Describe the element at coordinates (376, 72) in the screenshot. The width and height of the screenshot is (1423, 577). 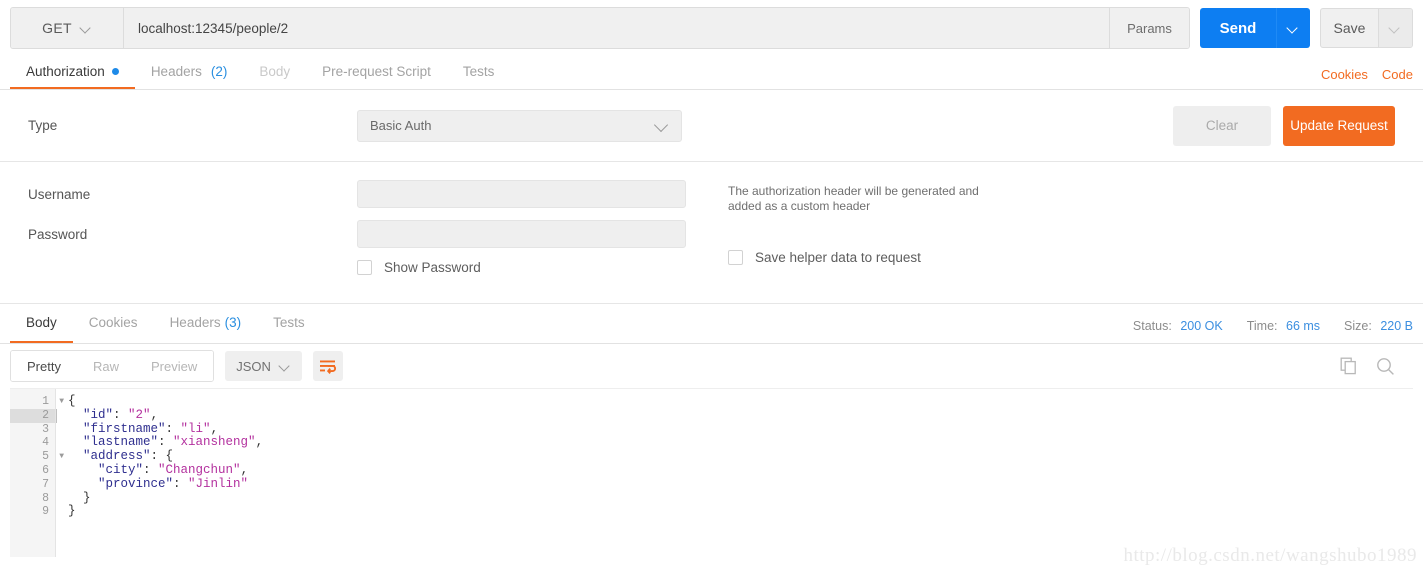
I see `tab-pre-request-script: Pre-request Script` at that location.